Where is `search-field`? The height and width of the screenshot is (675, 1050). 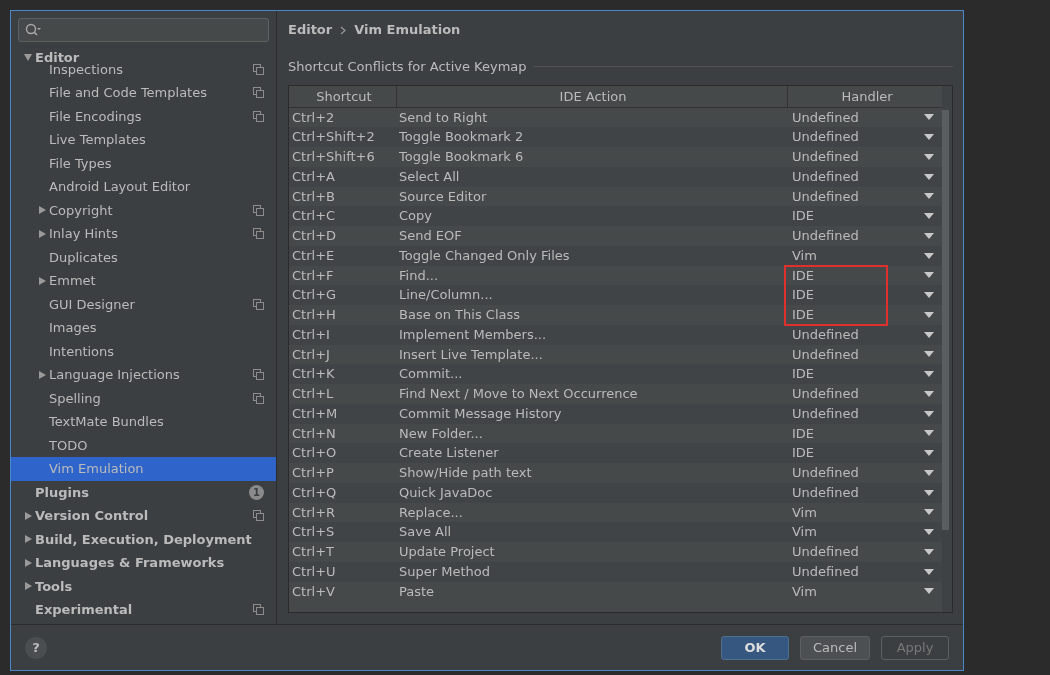 search-field is located at coordinates (143, 30).